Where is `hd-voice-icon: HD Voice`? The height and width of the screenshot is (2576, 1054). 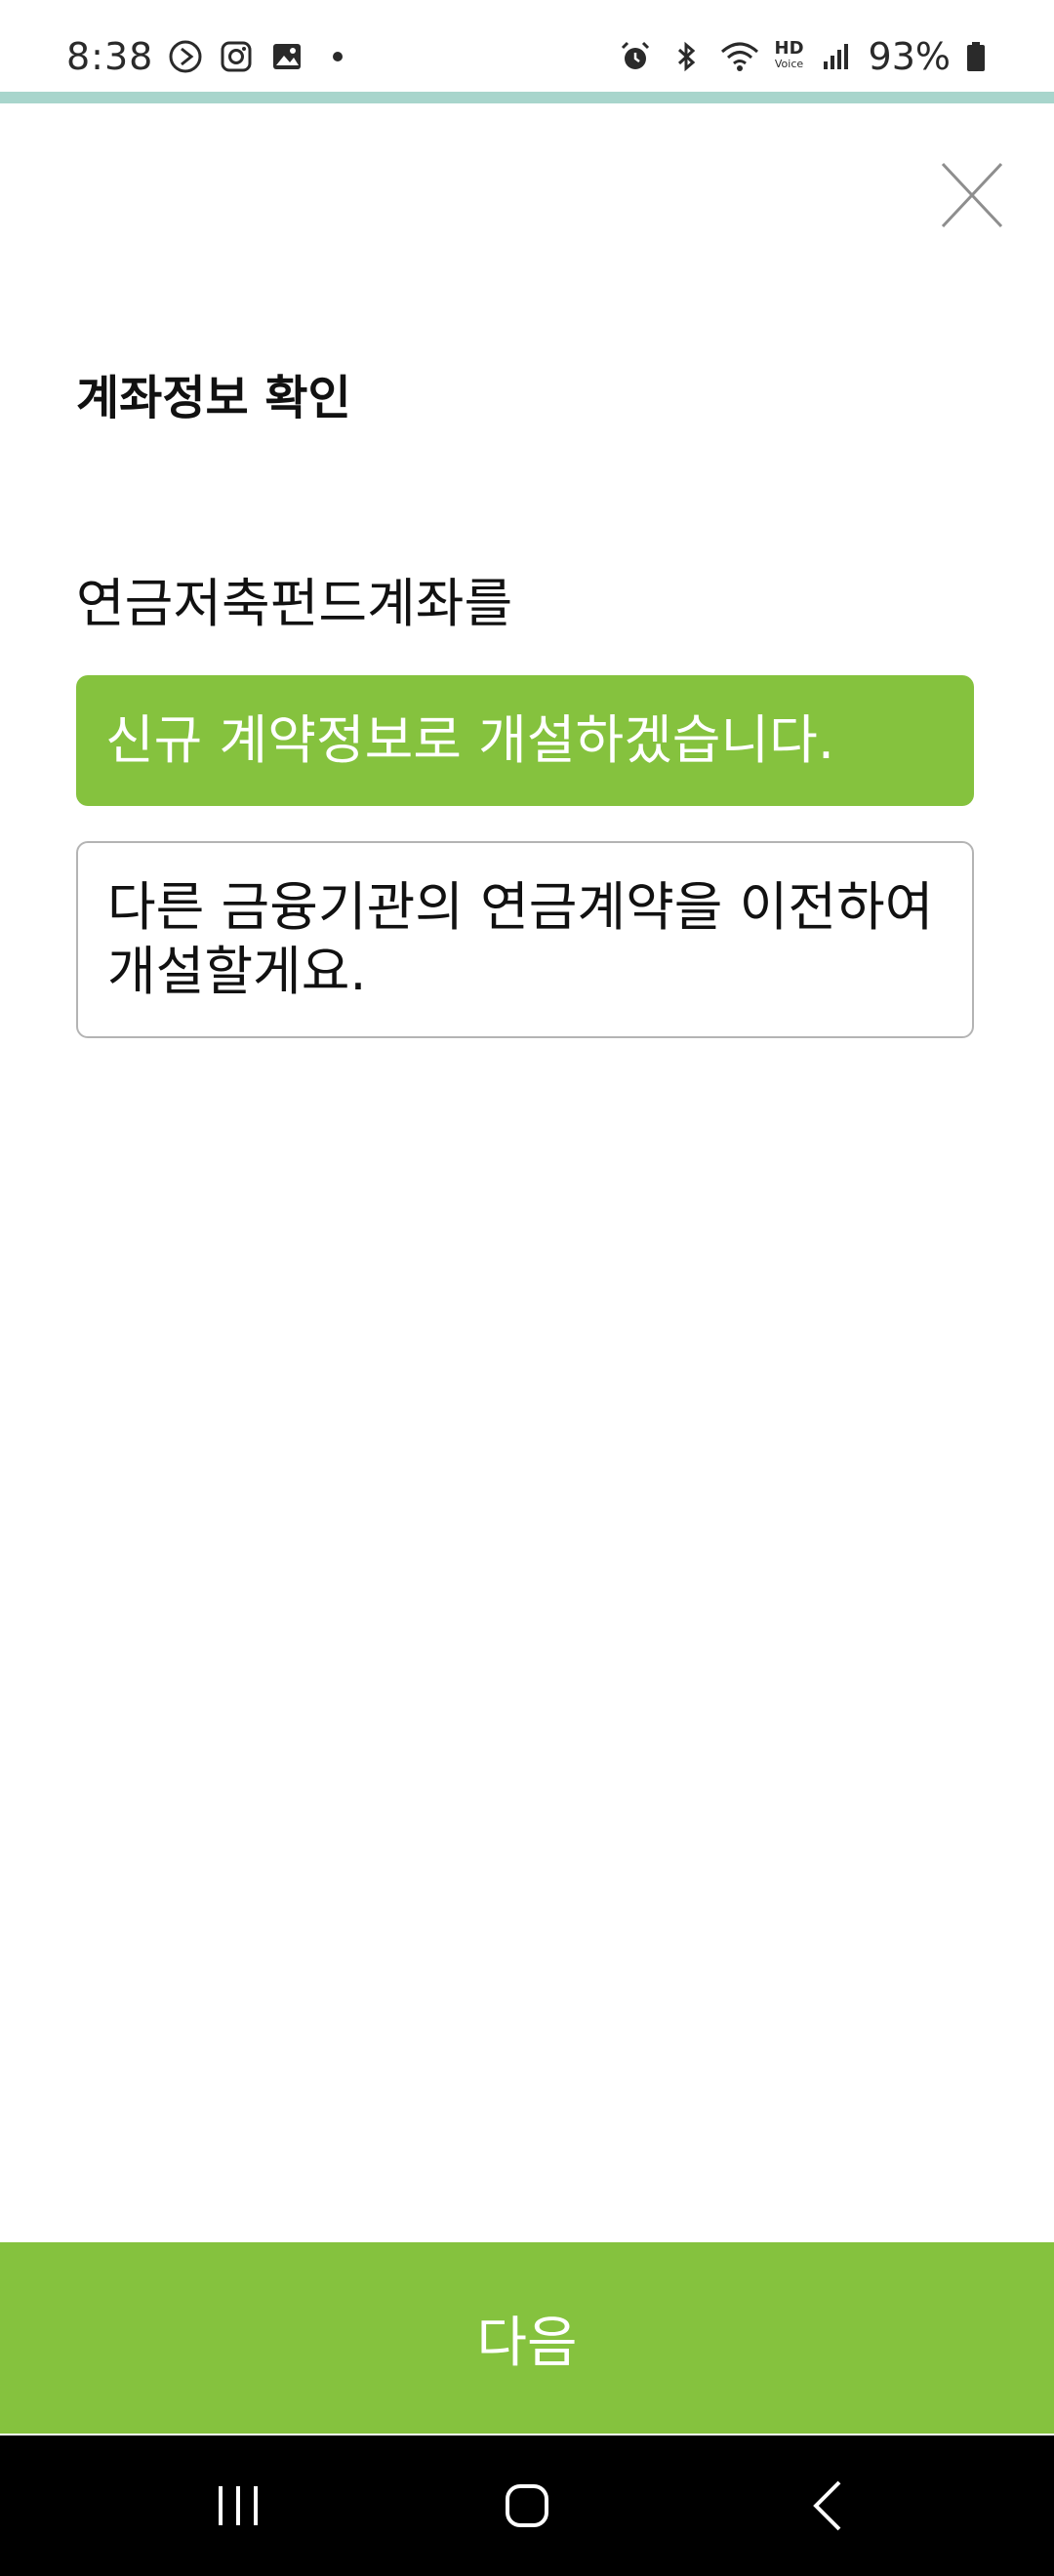
hd-voice-icon: HD Voice is located at coordinates (789, 55).